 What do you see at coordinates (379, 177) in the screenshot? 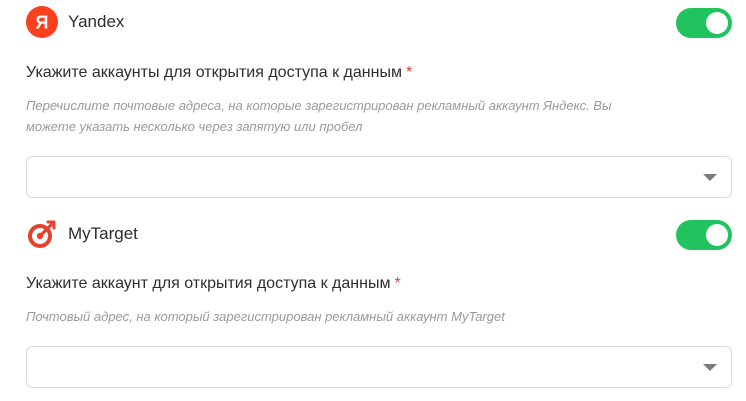
I see `yandex-accounts-select` at bounding box center [379, 177].